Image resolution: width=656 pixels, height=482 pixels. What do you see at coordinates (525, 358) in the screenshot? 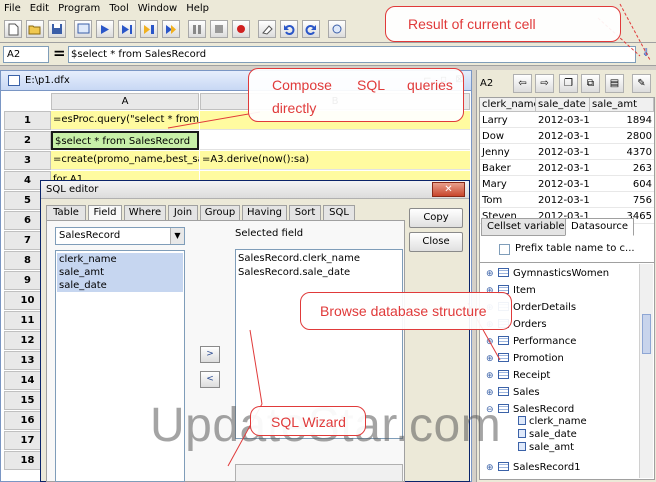
I see `tree-table-node: ⊕ Promotion` at bounding box center [525, 358].